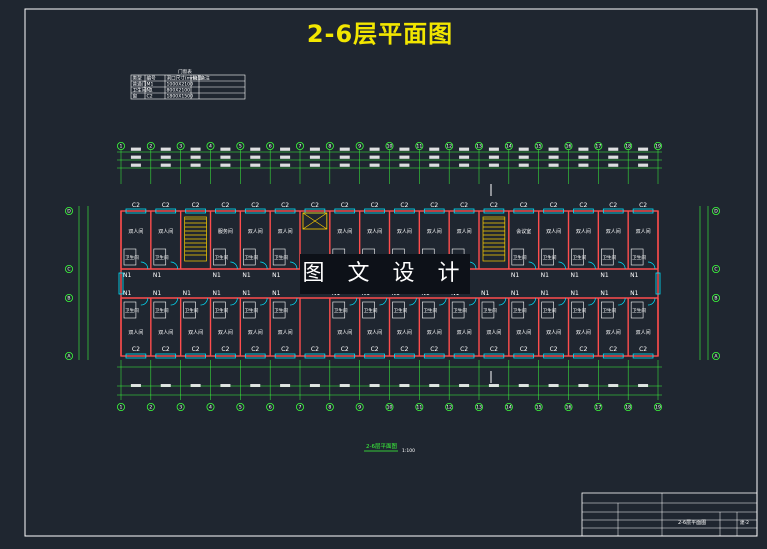 This screenshot has height=549, width=767. What do you see at coordinates (390, 408) in the screenshot?
I see `axis-label: 10` at bounding box center [390, 408].